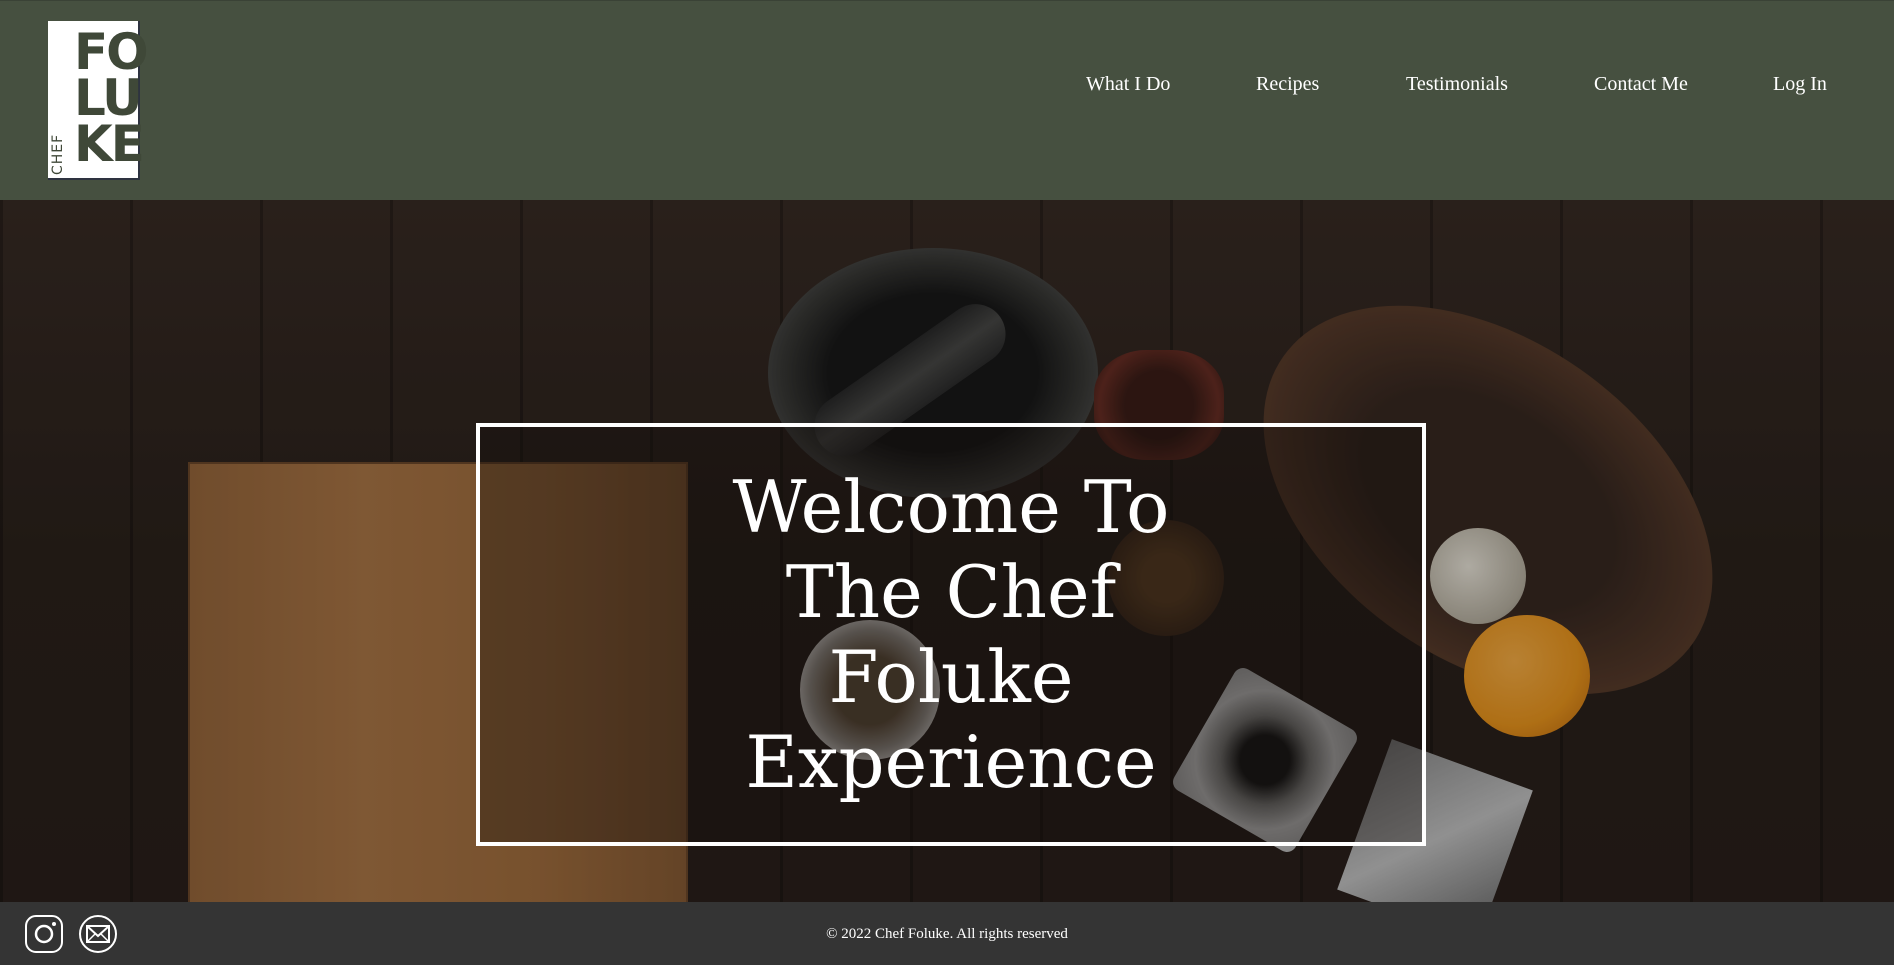 Image resolution: width=1894 pixels, height=965 pixels. Describe the element at coordinates (951, 677) in the screenshot. I see `welcome-line-3: Foluke` at that location.